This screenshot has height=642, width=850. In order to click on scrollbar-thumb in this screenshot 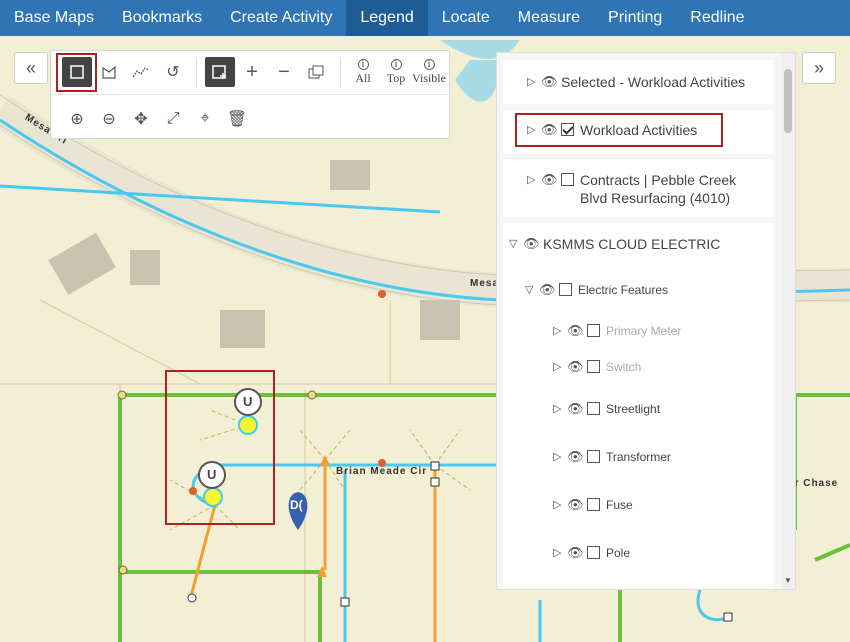, I will do `click(788, 101)`.